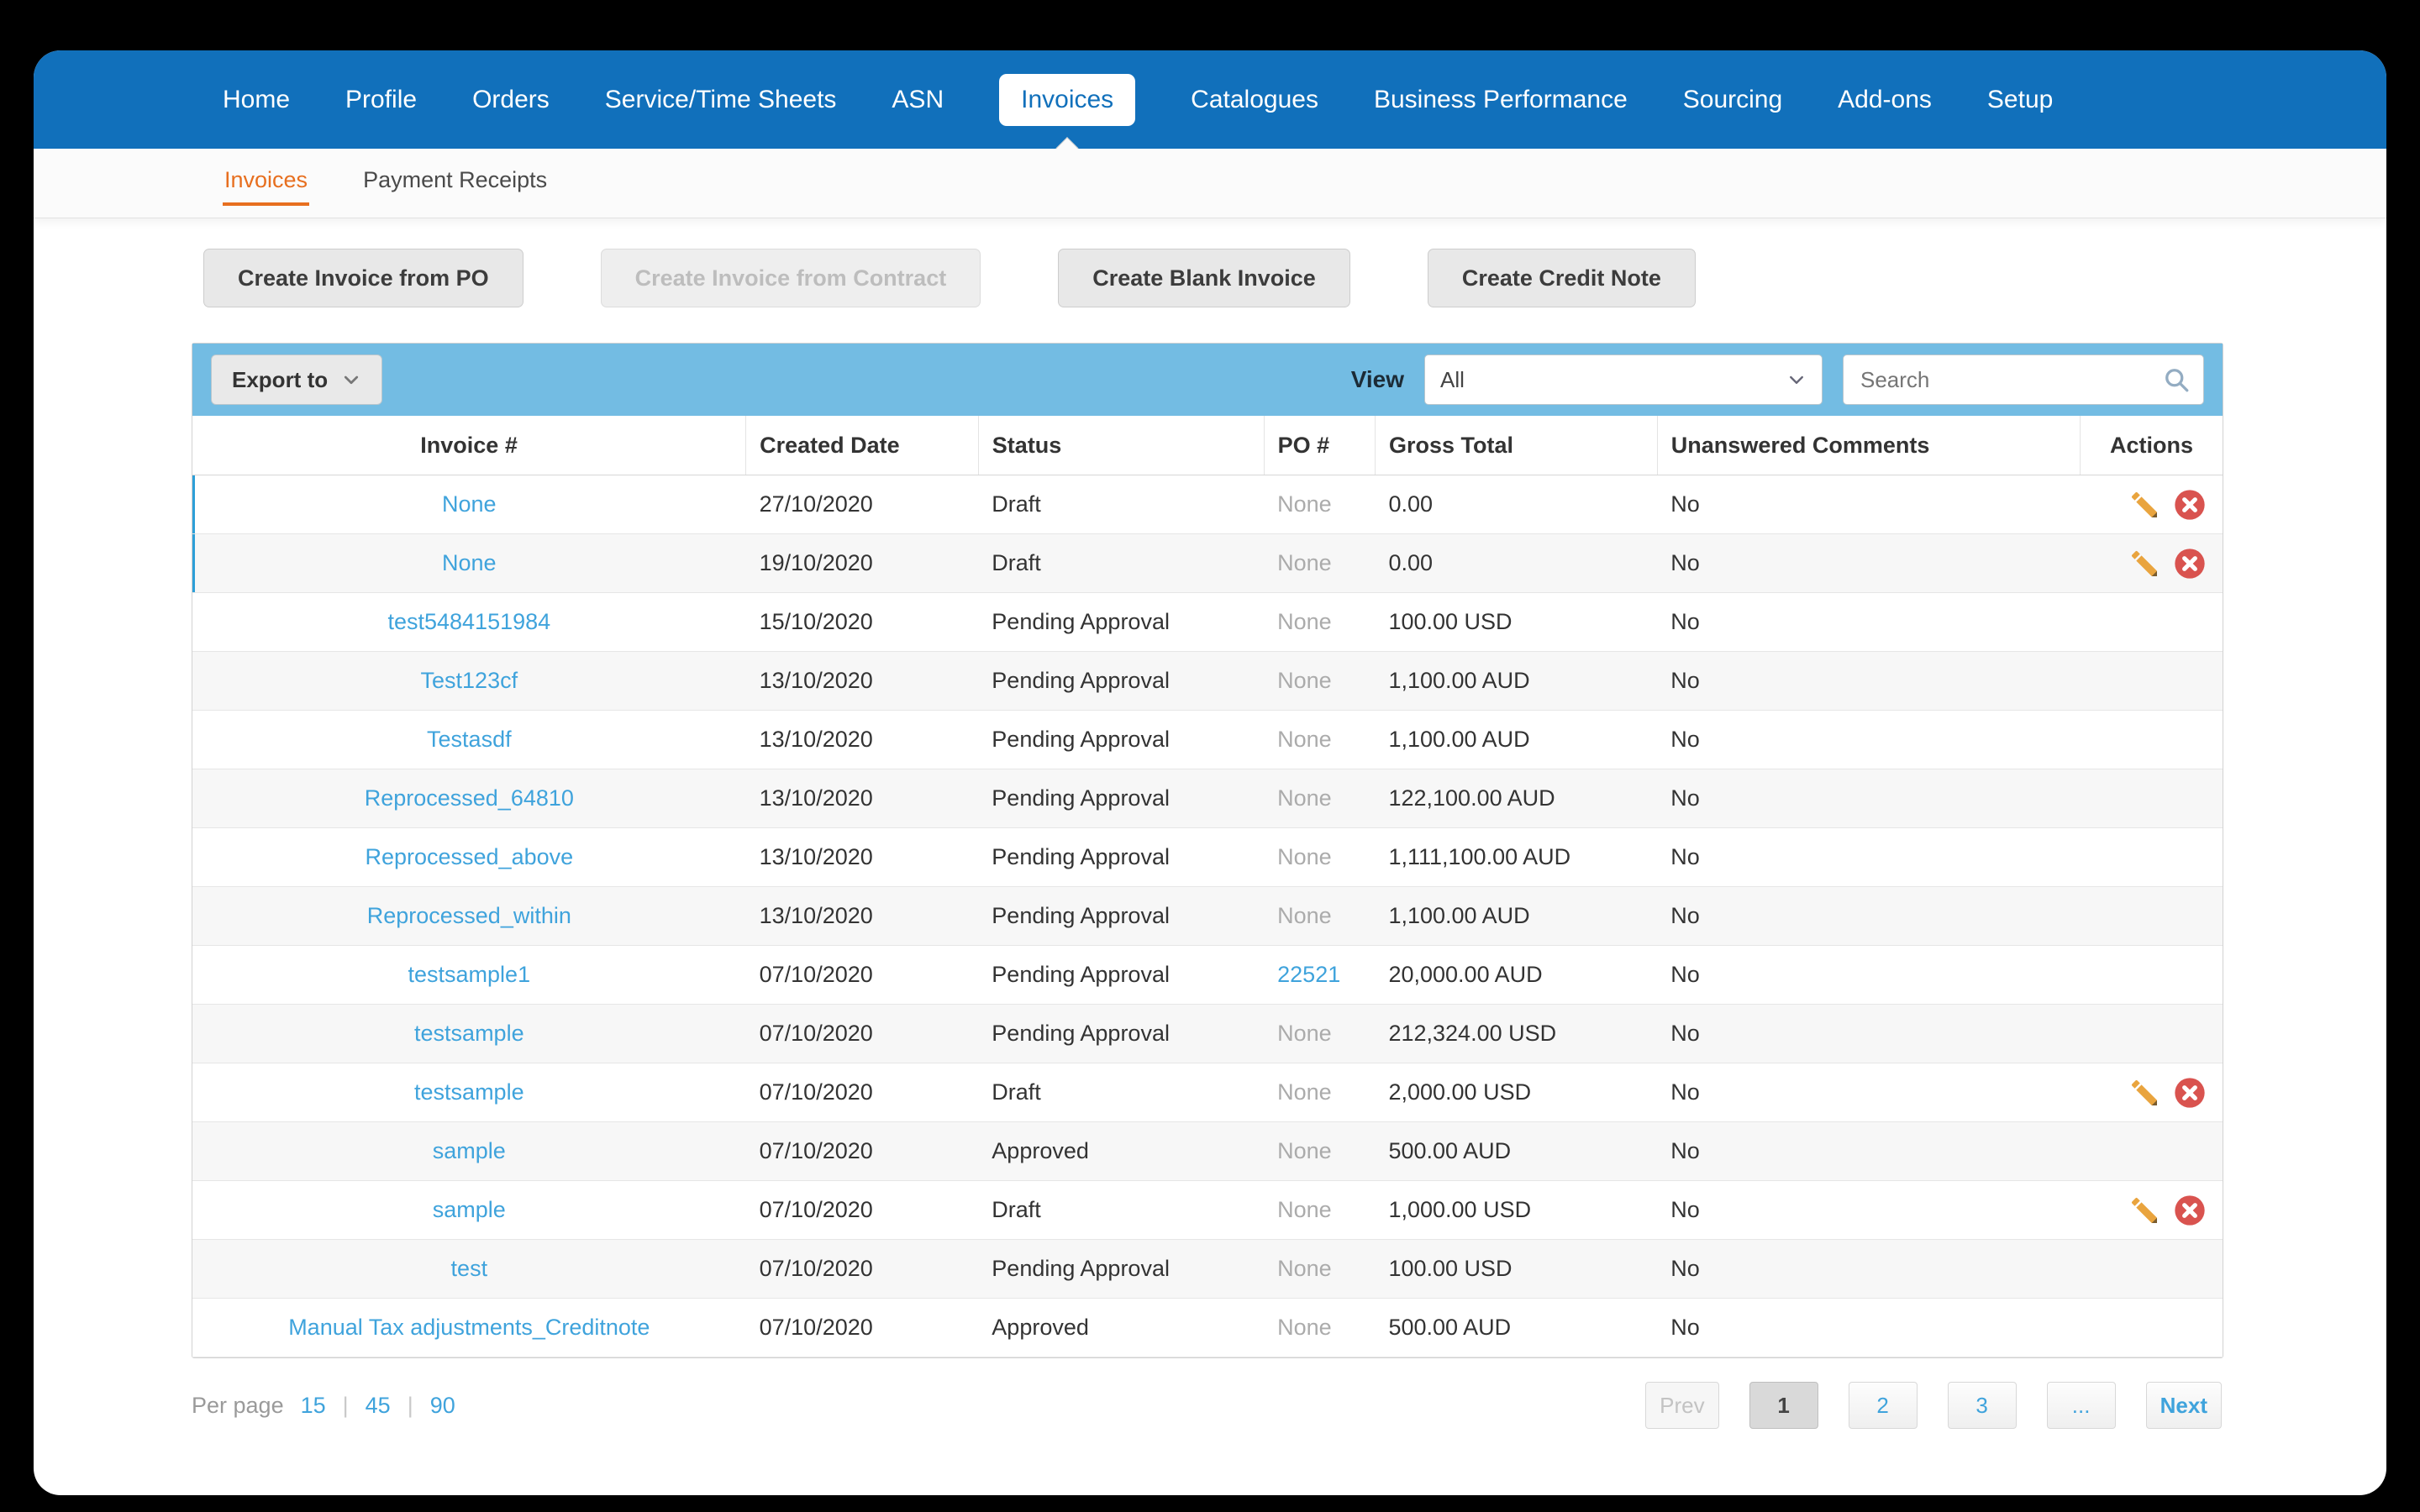 The width and height of the screenshot is (2420, 1512). I want to click on row-actions, so click(2144, 504).